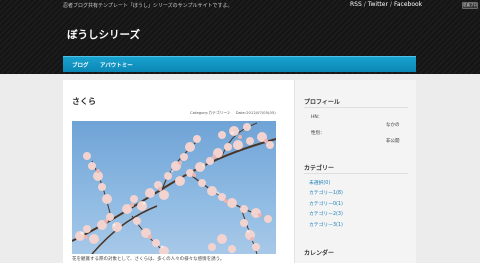 The width and height of the screenshot is (480, 263). I want to click on category-link: カテゴリー1(8), so click(326, 192).